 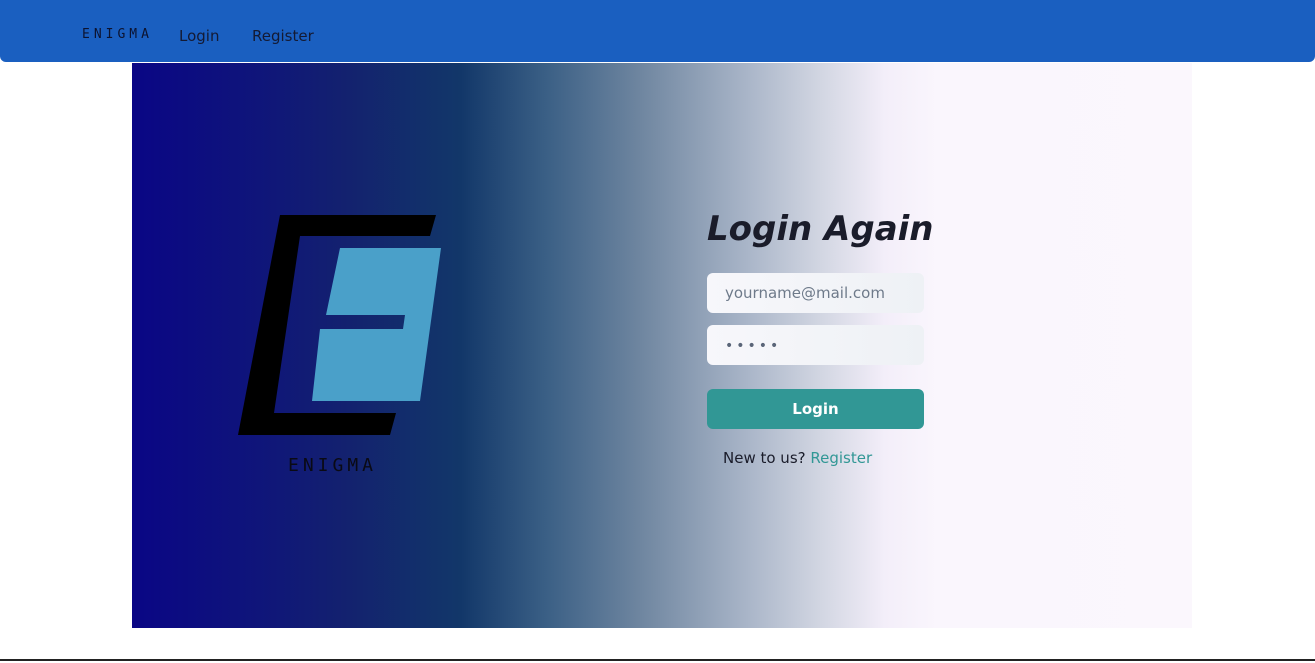 I want to click on enigma-logo-icon, so click(x=339, y=325).